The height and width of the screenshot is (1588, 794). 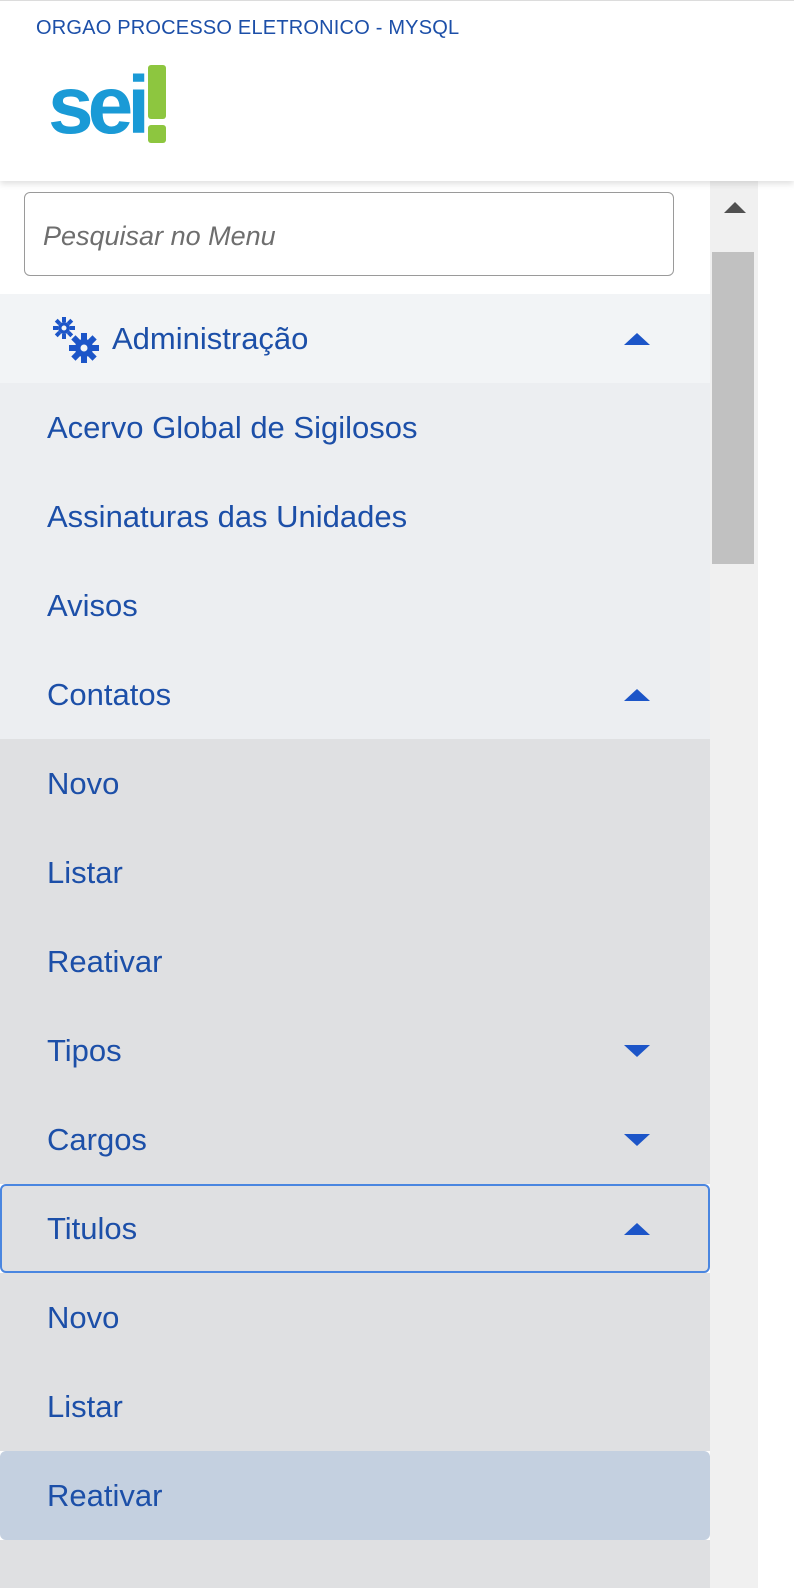 What do you see at coordinates (158, 104) in the screenshot?
I see `logo-exclamation-icon` at bounding box center [158, 104].